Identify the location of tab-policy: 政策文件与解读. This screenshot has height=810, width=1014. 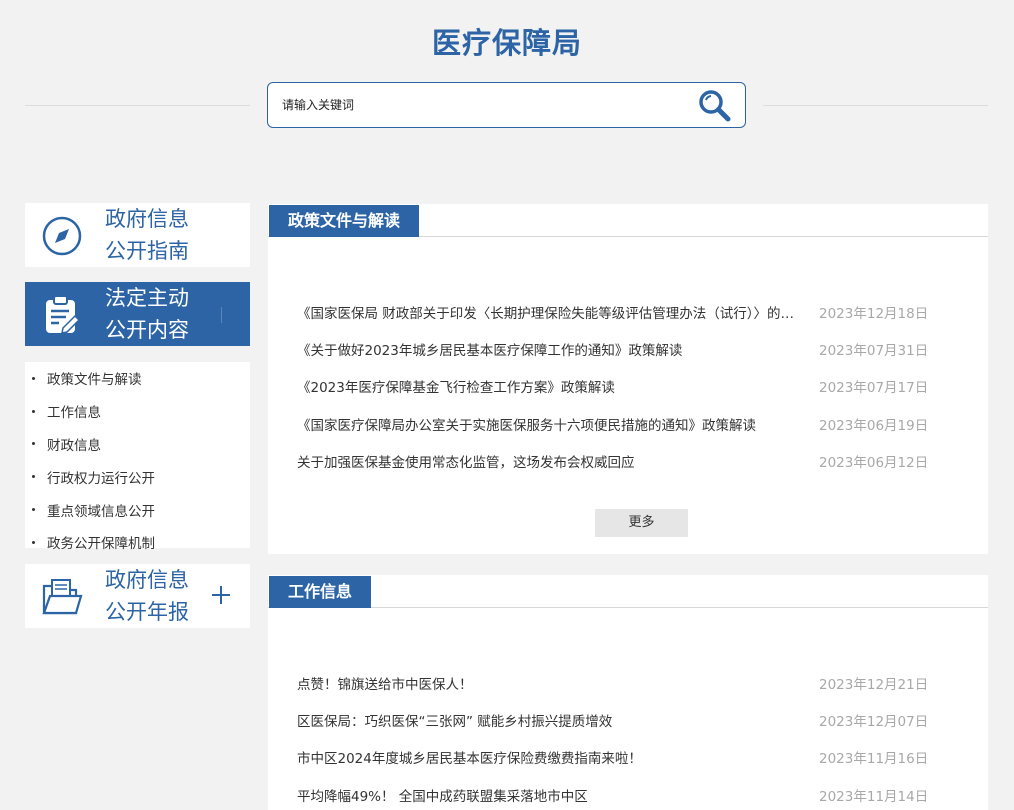
(344, 221).